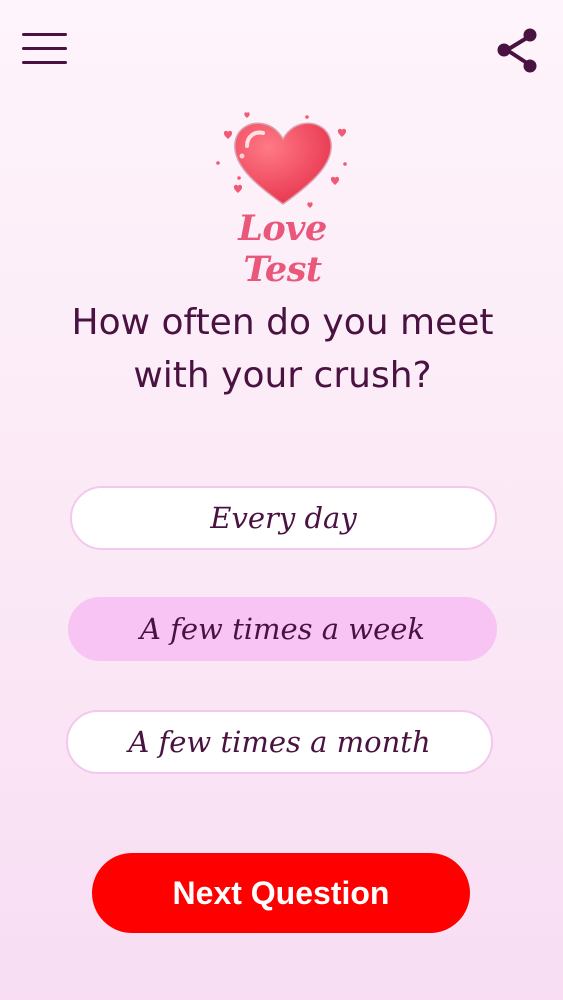  What do you see at coordinates (282, 249) in the screenshot?
I see `logo-text: Love Test` at bounding box center [282, 249].